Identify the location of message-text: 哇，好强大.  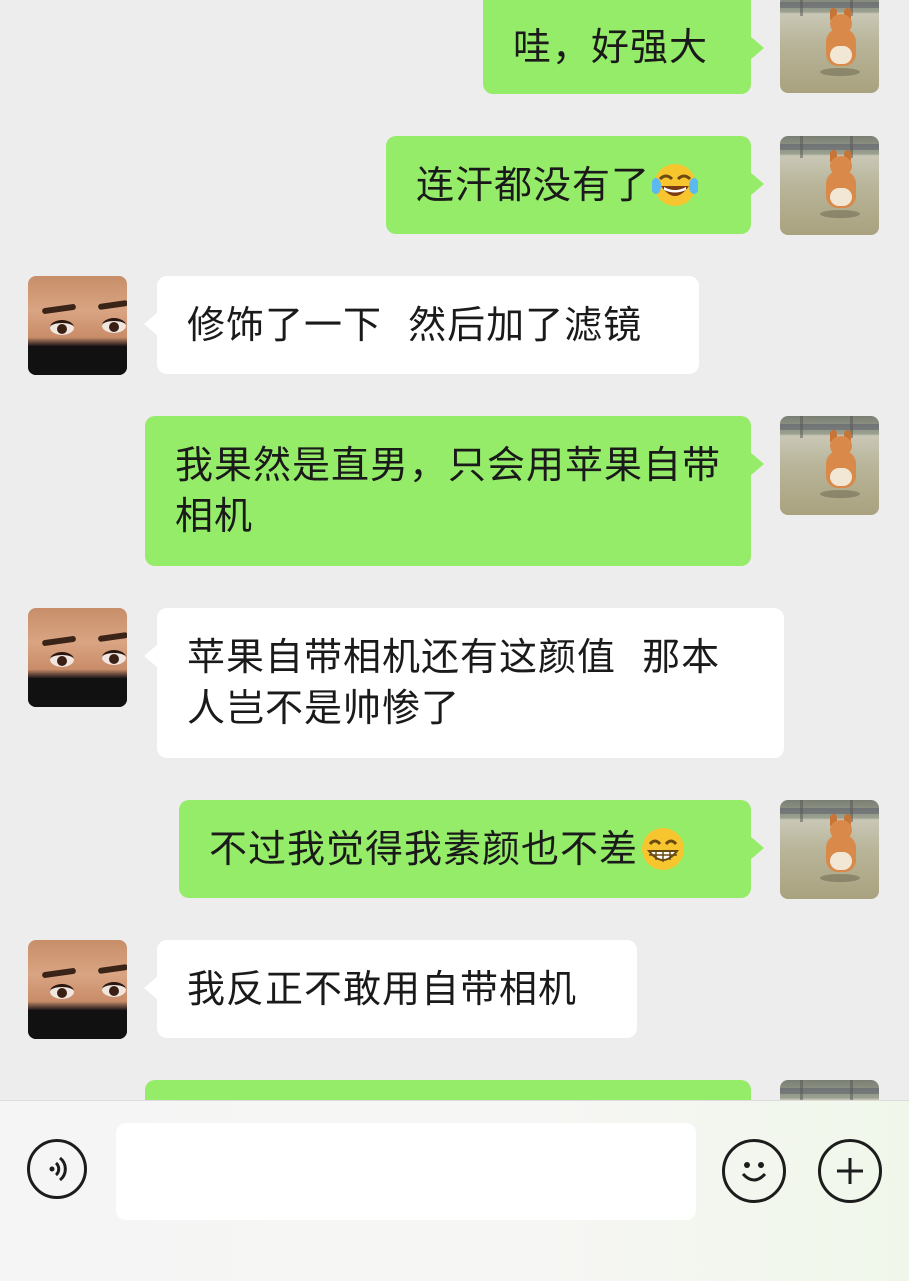
(611, 46).